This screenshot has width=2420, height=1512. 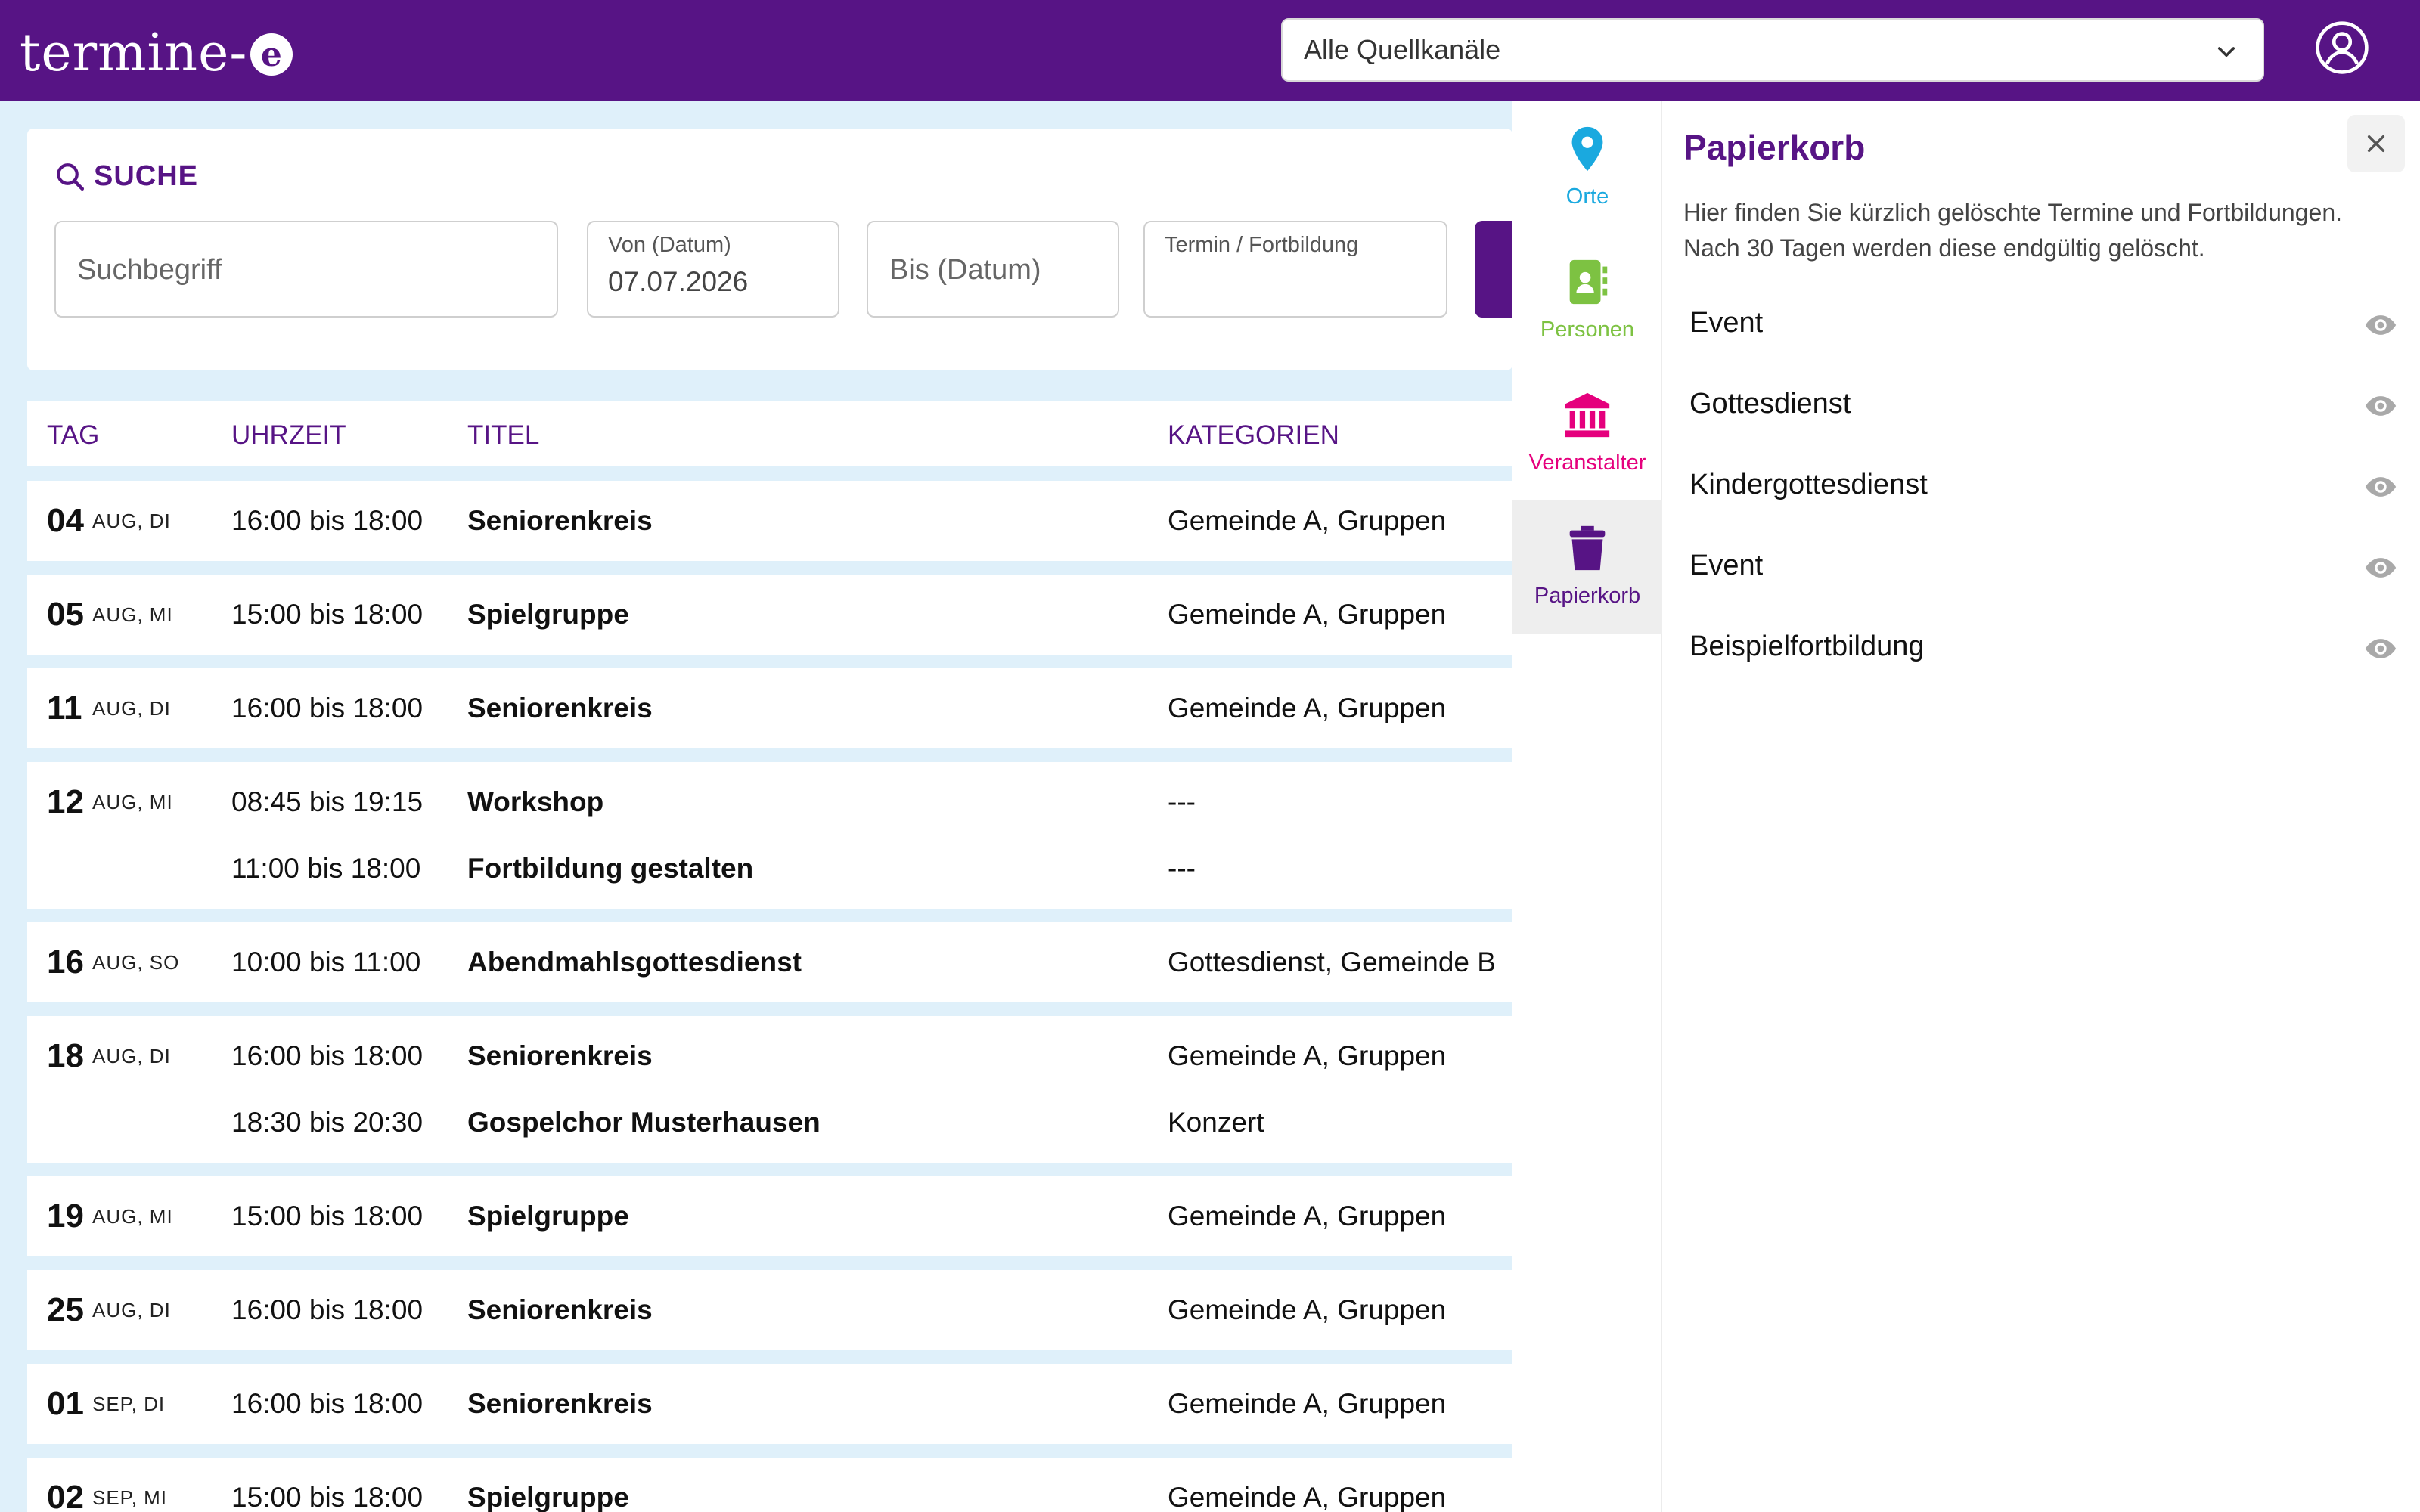 What do you see at coordinates (64, 708) in the screenshot?
I see `day-number: 11` at bounding box center [64, 708].